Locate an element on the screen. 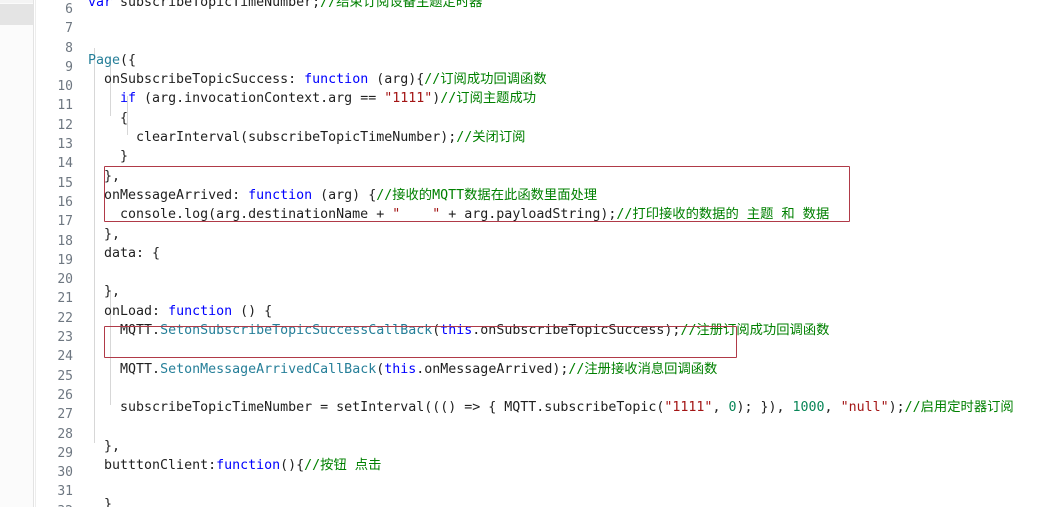 This screenshot has height=507, width=1060. code-line: Page({ is located at coordinates (574, 60).